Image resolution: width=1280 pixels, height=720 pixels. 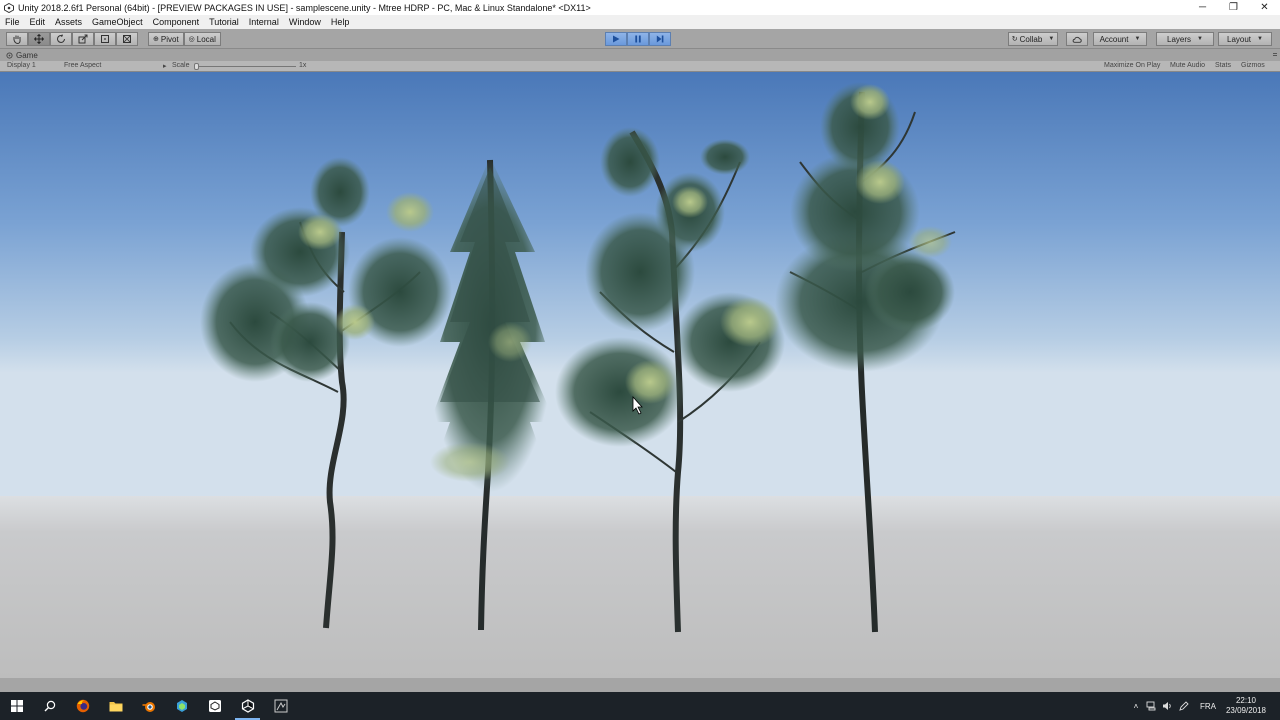 I want to click on play-button, so click(x=616, y=39).